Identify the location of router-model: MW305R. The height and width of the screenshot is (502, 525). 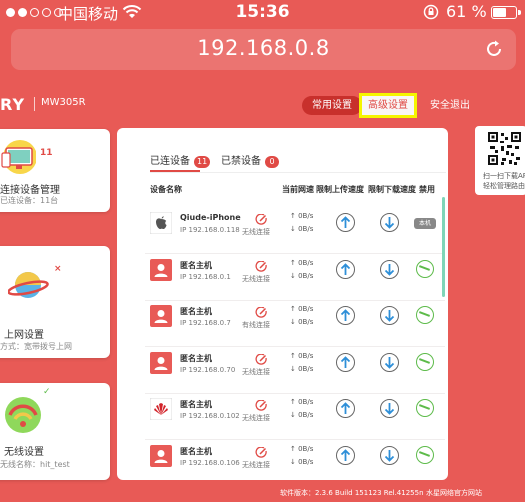
(63, 102).